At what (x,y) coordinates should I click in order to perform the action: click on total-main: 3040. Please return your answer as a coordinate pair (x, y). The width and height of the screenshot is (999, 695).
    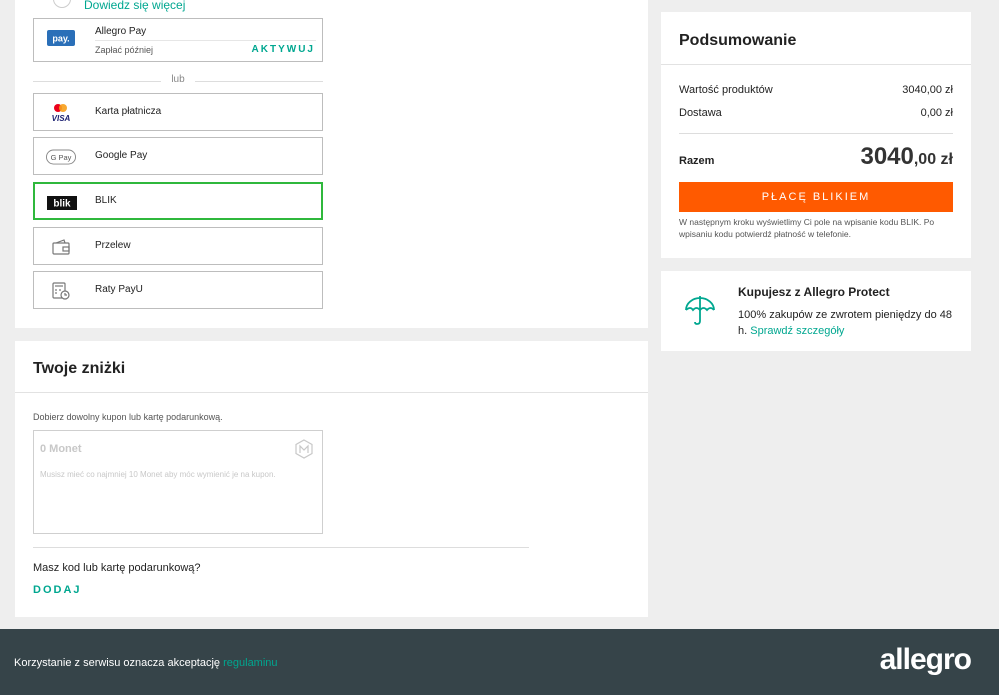
    Looking at the image, I should click on (887, 156).